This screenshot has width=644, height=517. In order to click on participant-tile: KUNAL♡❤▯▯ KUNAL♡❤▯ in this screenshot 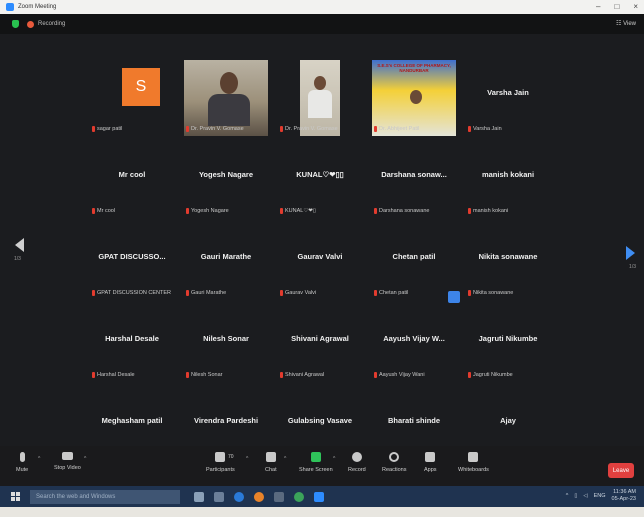, I will do `click(320, 180)`.